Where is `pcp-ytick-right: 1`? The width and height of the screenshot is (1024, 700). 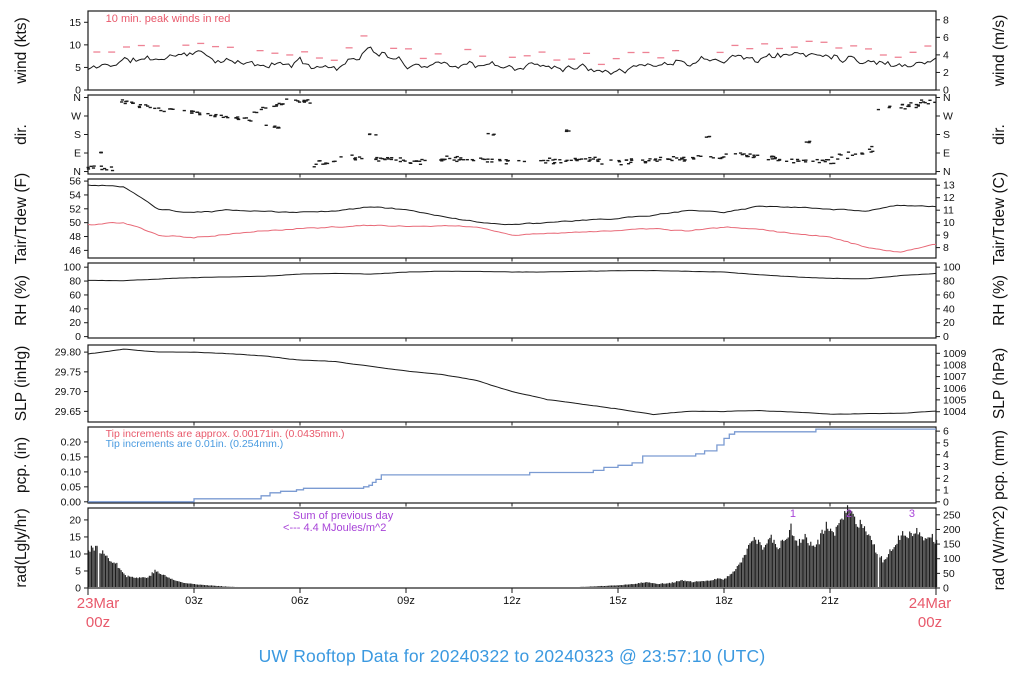 pcp-ytick-right: 1 is located at coordinates (946, 491).